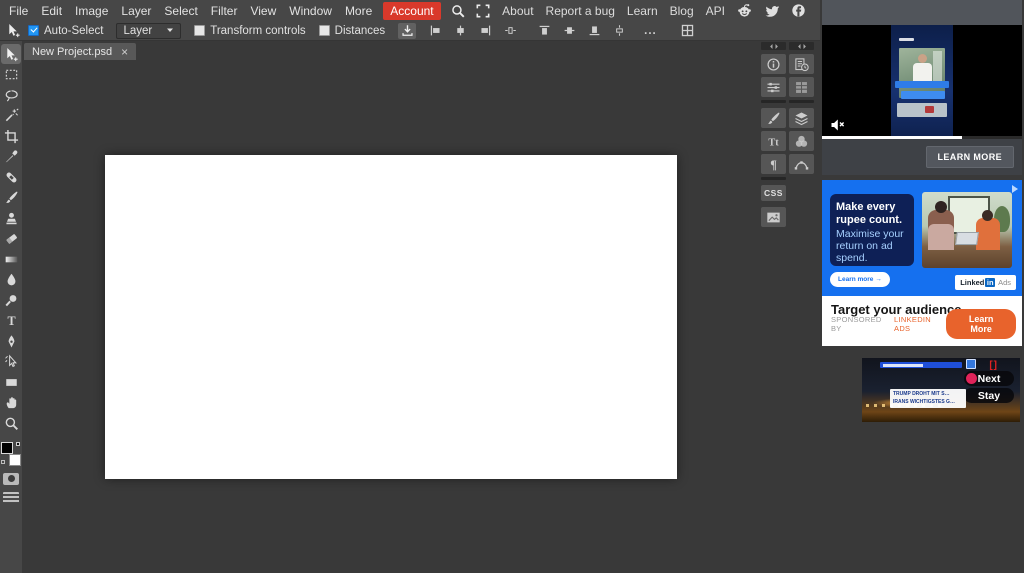  I want to click on auto-select-checkbox, so click(33, 30).